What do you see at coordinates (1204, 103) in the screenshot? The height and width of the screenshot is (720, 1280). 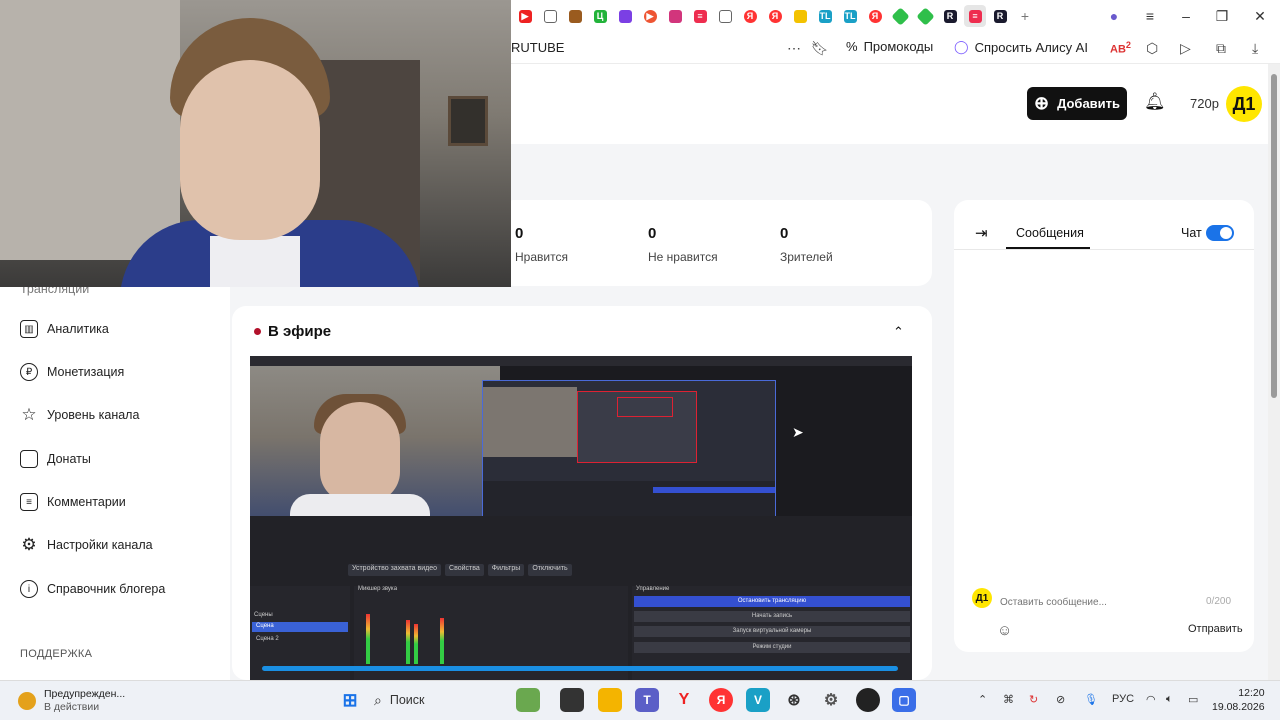 I see `quality-label: 720p` at bounding box center [1204, 103].